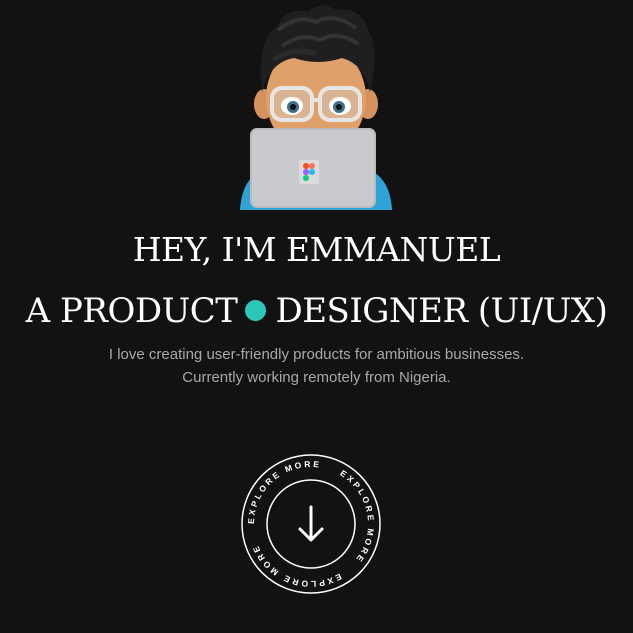 This screenshot has width=633, height=633. I want to click on arrow-down-icon, so click(311, 523).